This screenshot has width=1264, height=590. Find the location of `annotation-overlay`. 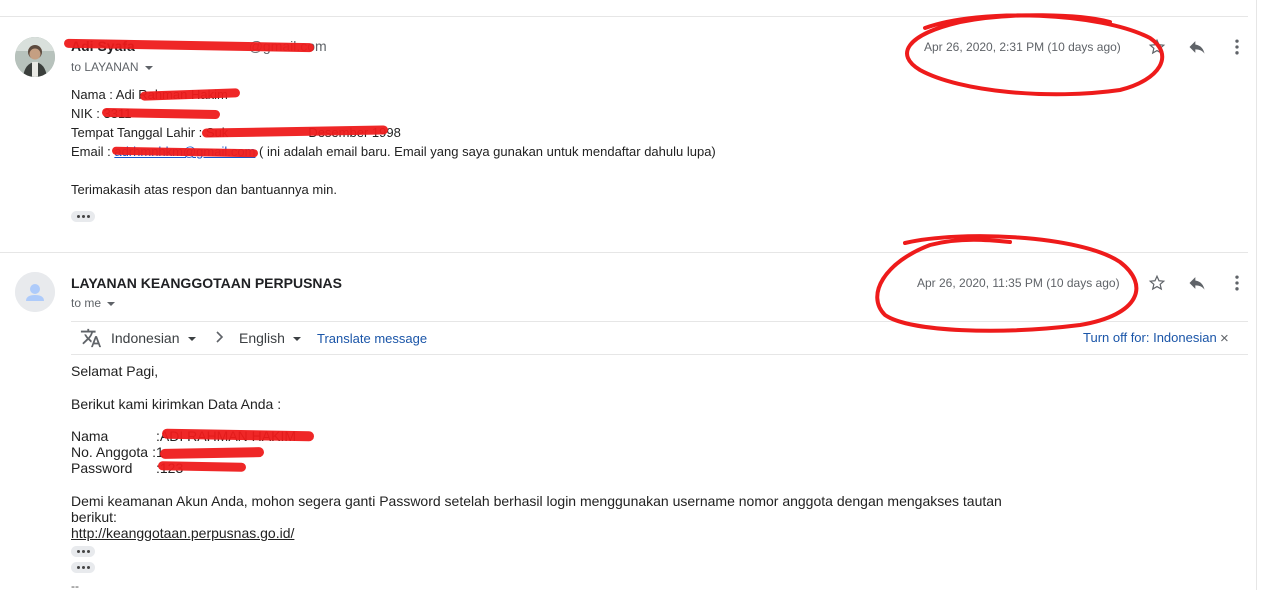

annotation-overlay is located at coordinates (1020, 173).